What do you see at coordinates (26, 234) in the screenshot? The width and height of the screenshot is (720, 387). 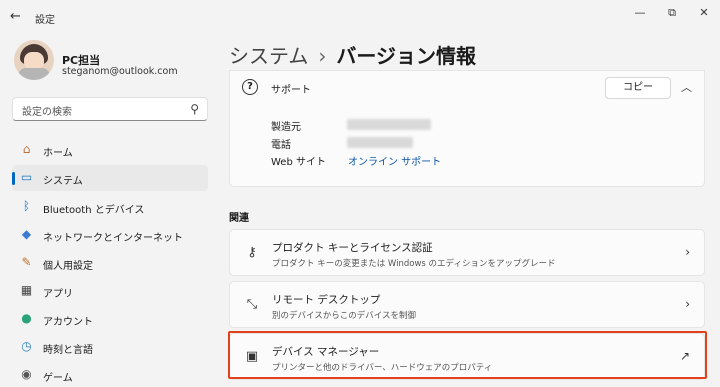 I see `network-icon: ◆` at bounding box center [26, 234].